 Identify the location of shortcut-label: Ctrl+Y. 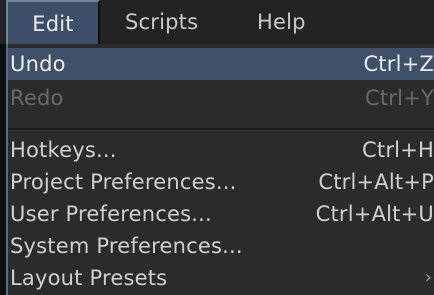
(399, 98).